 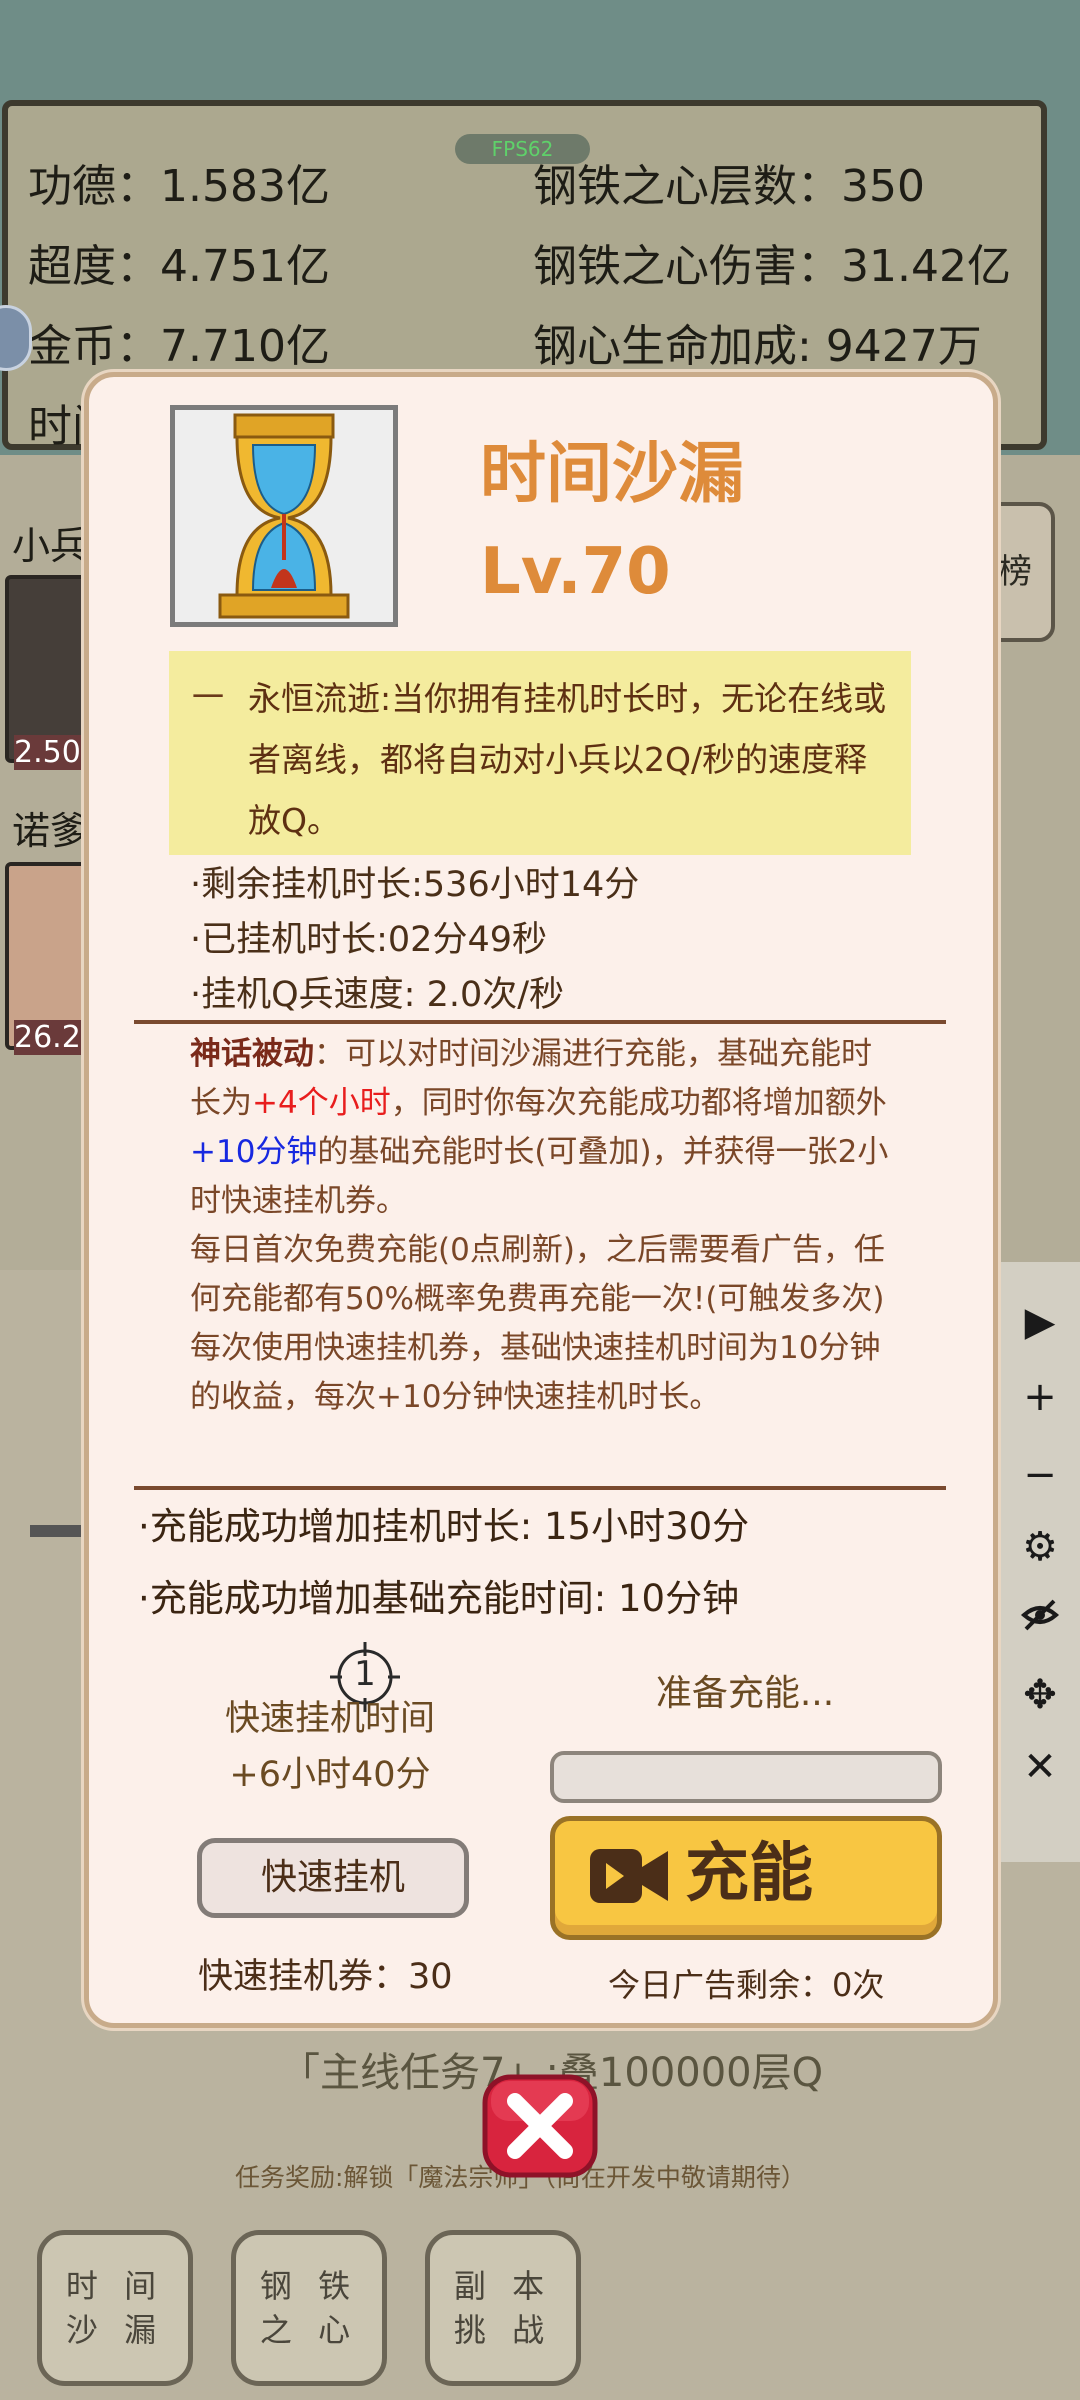 I want to click on myth-text-b: ，同时你每次充能成功都将增加额外, so click(x=638, y=1103).